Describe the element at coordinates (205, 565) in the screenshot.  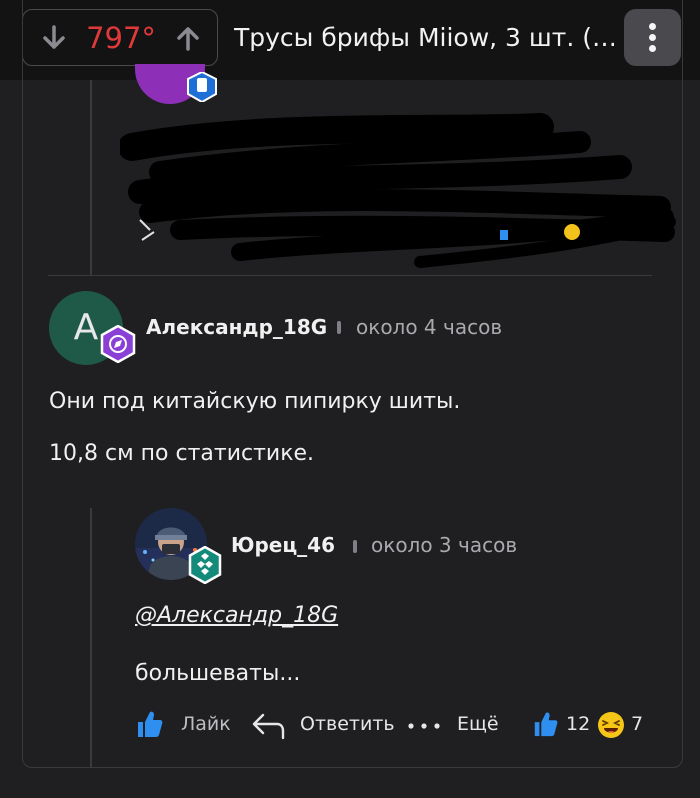
I see `diamond-badge-icon` at that location.